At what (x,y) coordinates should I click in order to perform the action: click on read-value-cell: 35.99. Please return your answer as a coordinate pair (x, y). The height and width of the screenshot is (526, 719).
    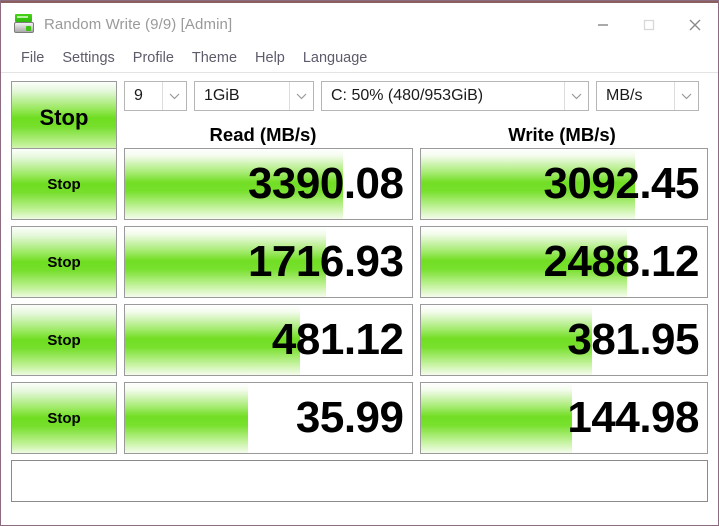
    Looking at the image, I should click on (268, 418).